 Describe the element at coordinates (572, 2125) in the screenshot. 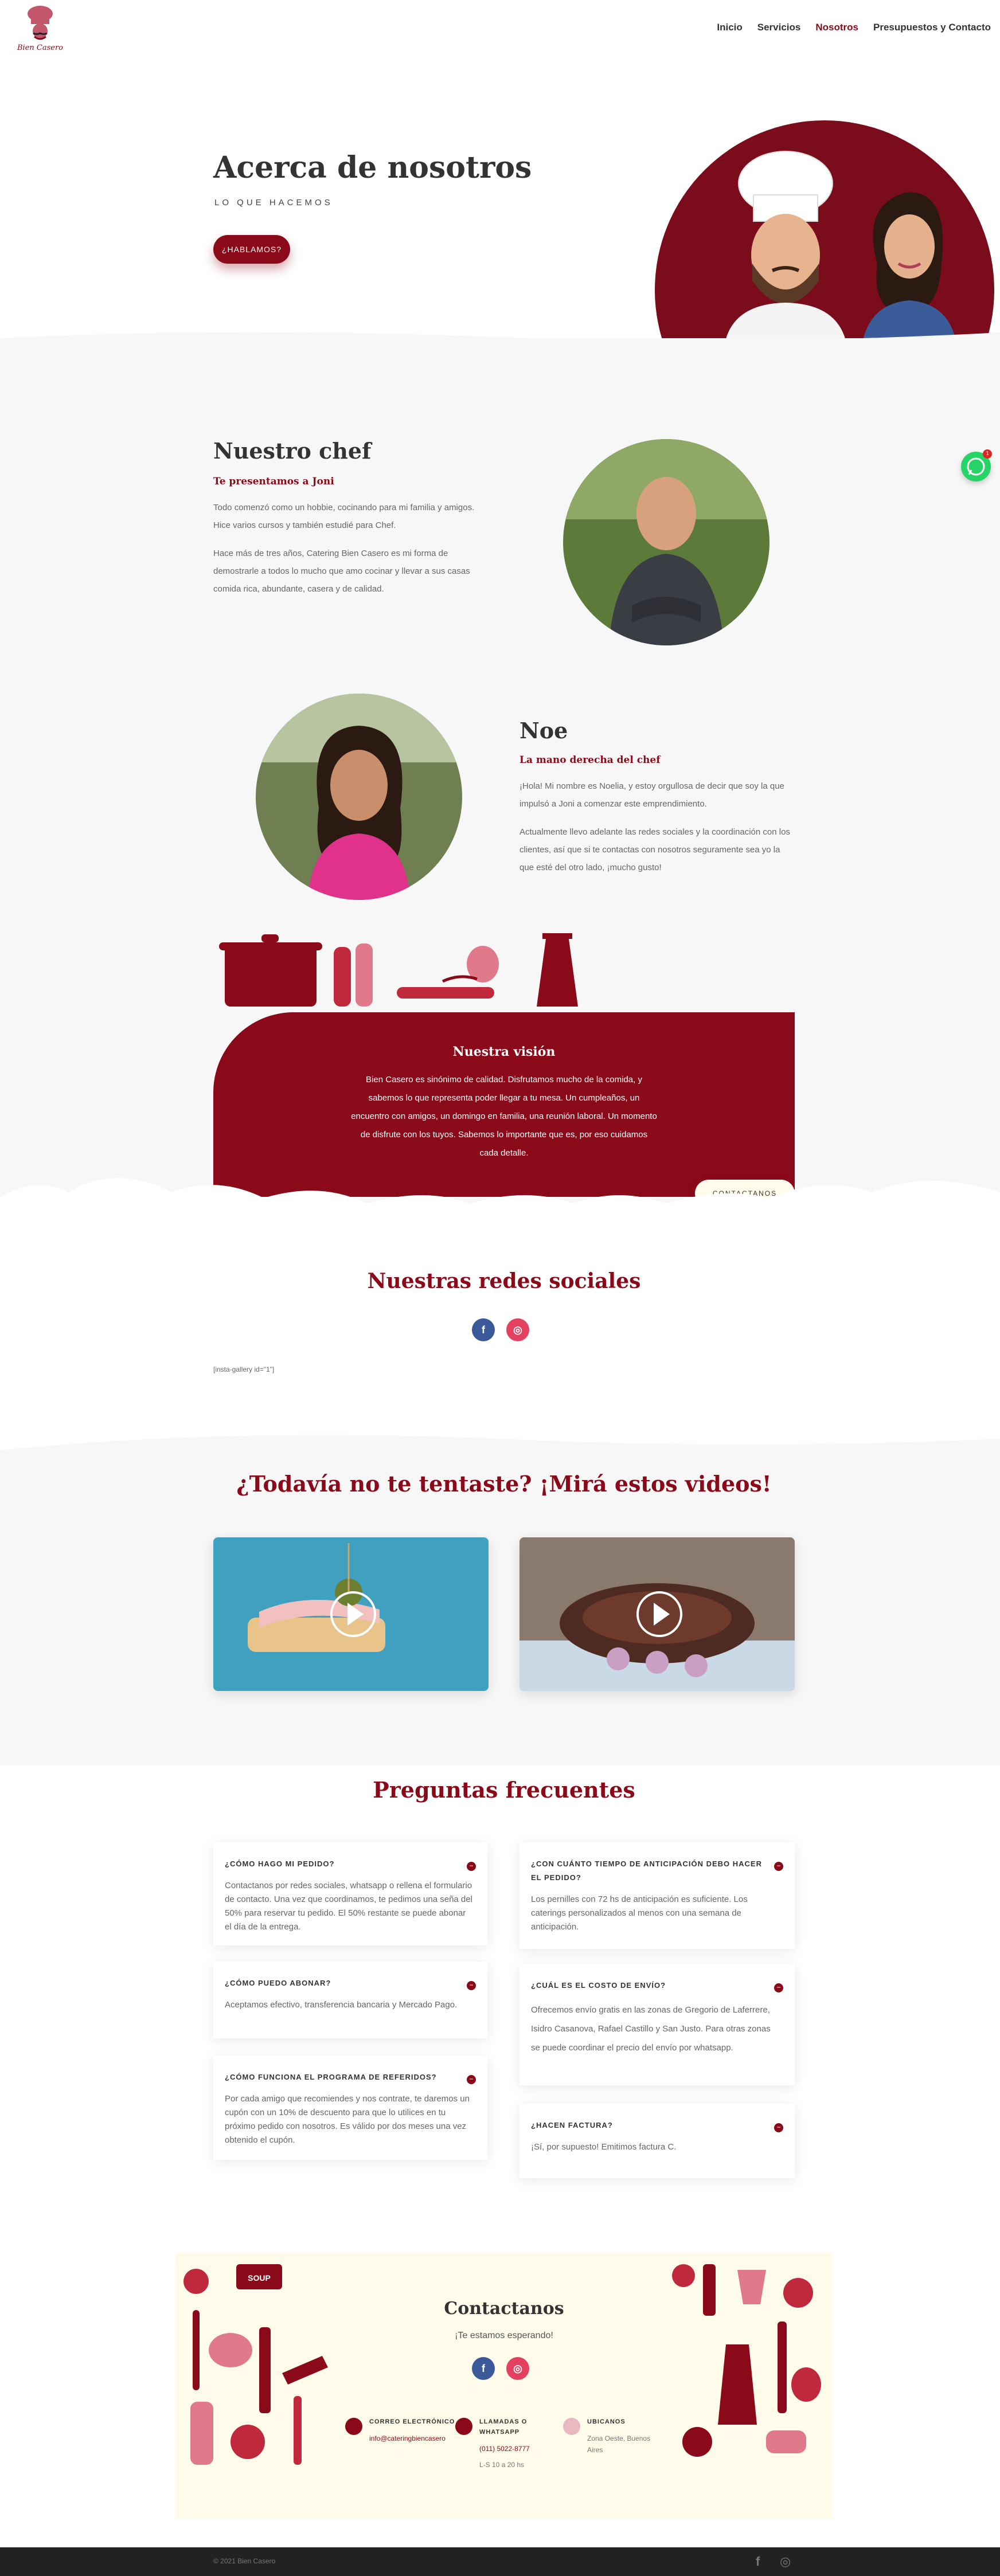

I see `faq-question: ¿HACEN FACTURA?` at that location.